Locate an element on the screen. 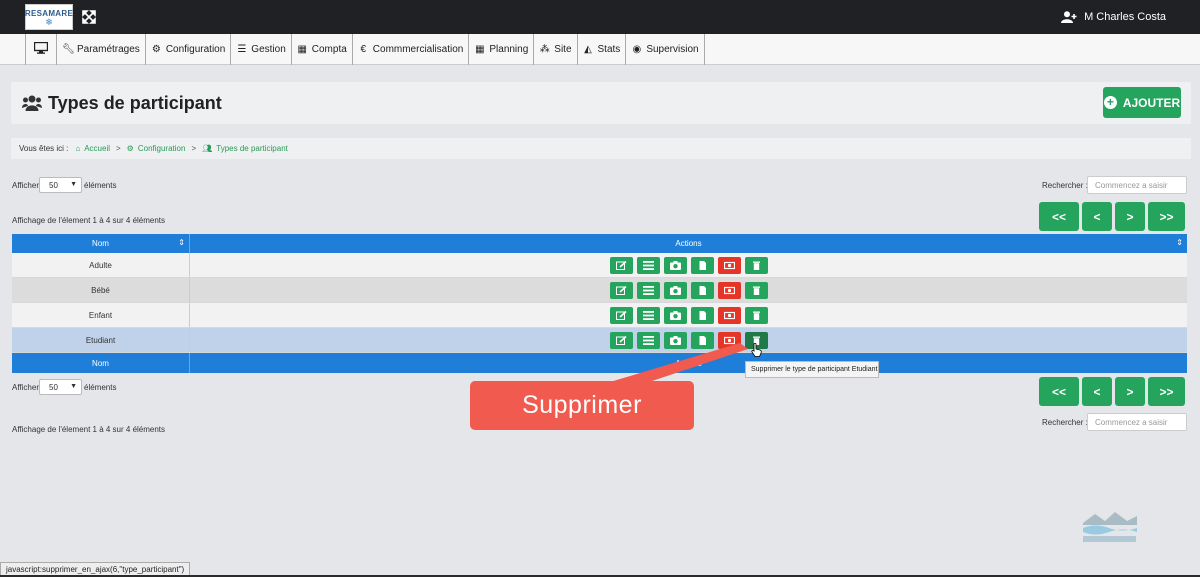 This screenshot has width=1200, height=577. home-icon: ⌂ is located at coordinates (78, 148).